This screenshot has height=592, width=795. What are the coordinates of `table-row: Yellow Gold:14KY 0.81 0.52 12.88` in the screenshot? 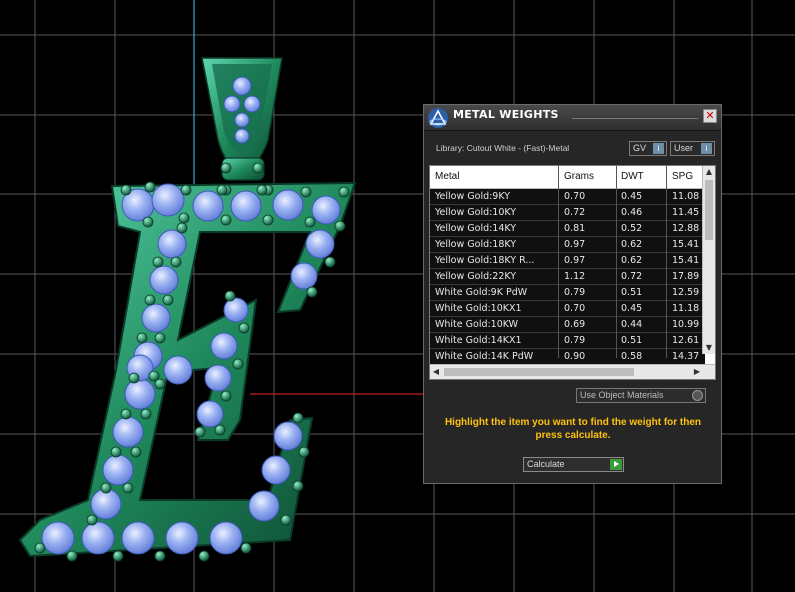 It's located at (567, 229).